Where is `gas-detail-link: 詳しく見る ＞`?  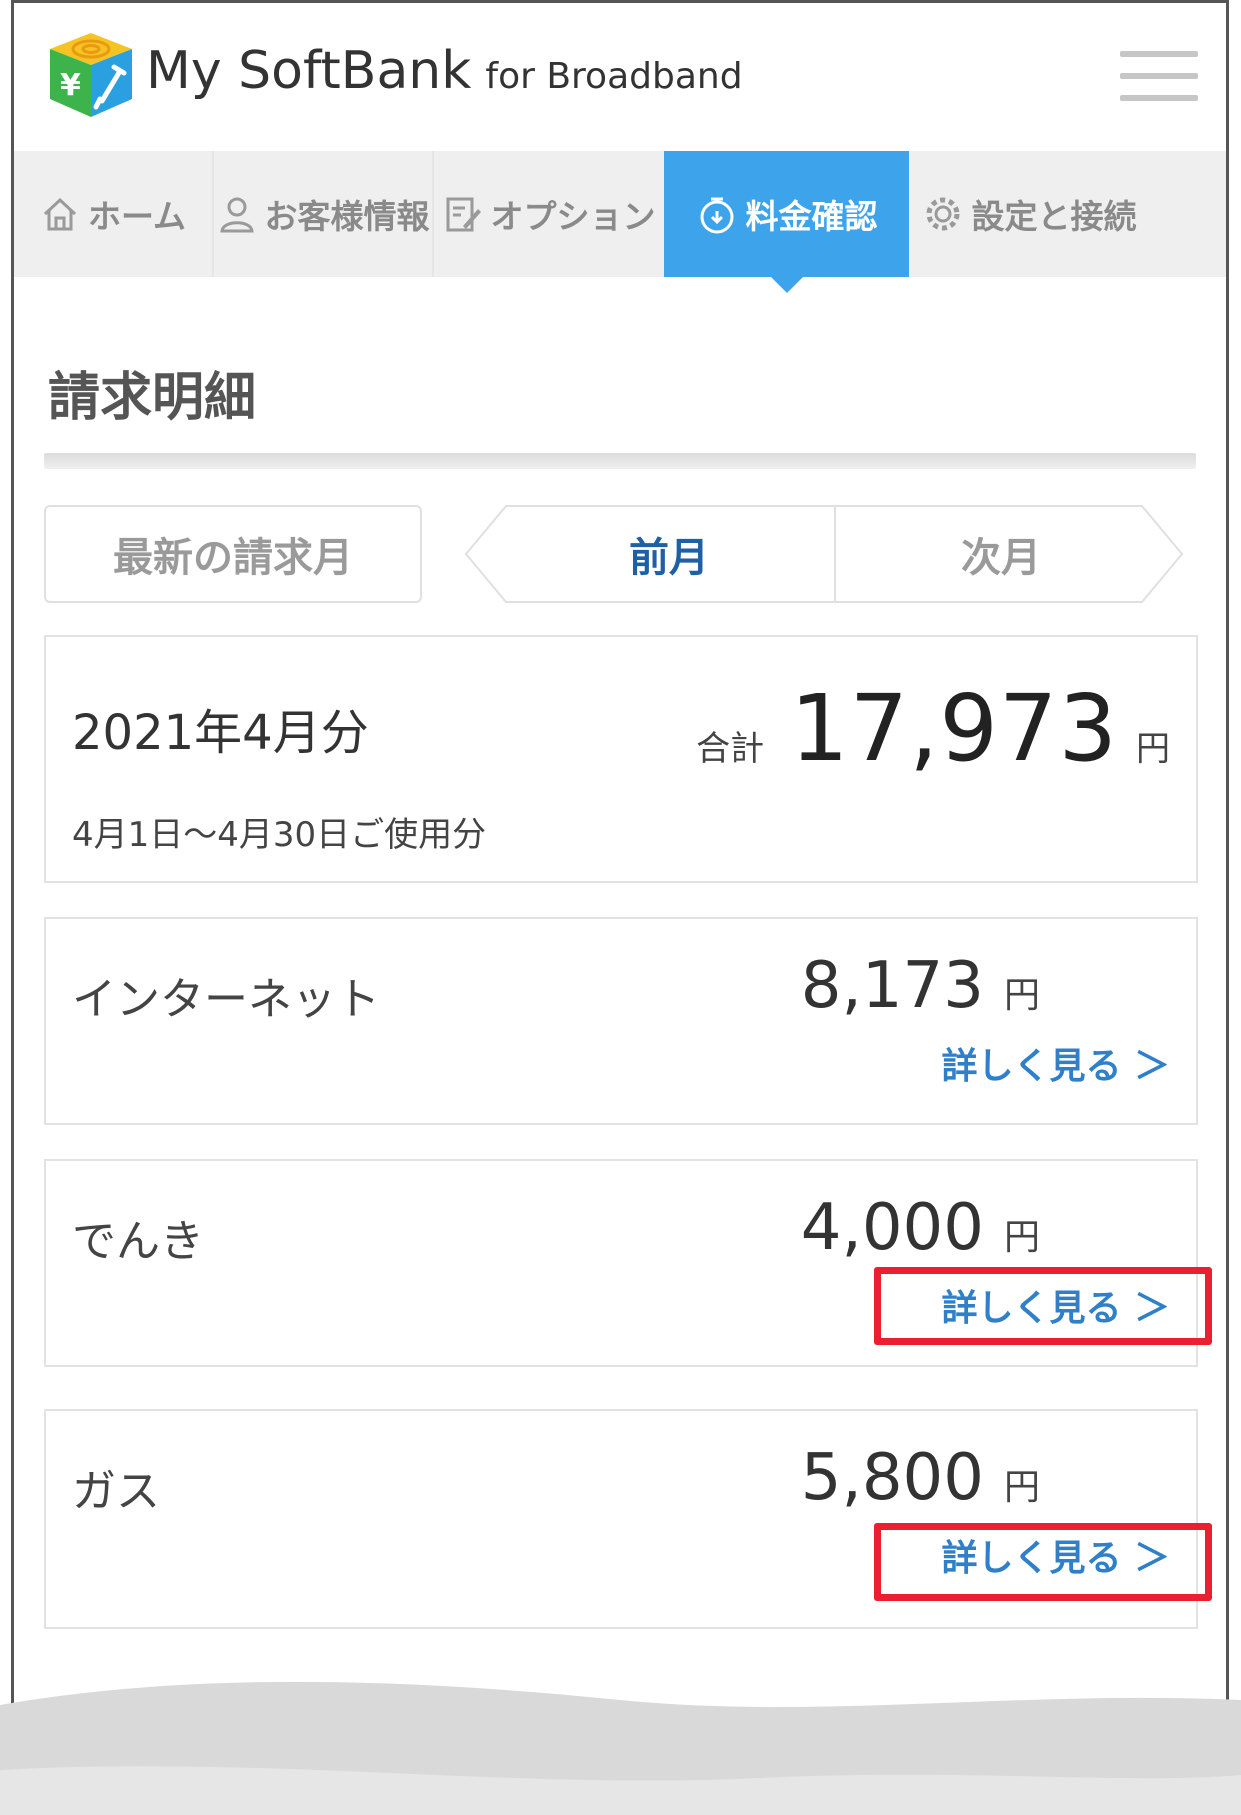 gas-detail-link: 詳しく見る ＞ is located at coordinates (1055, 1555).